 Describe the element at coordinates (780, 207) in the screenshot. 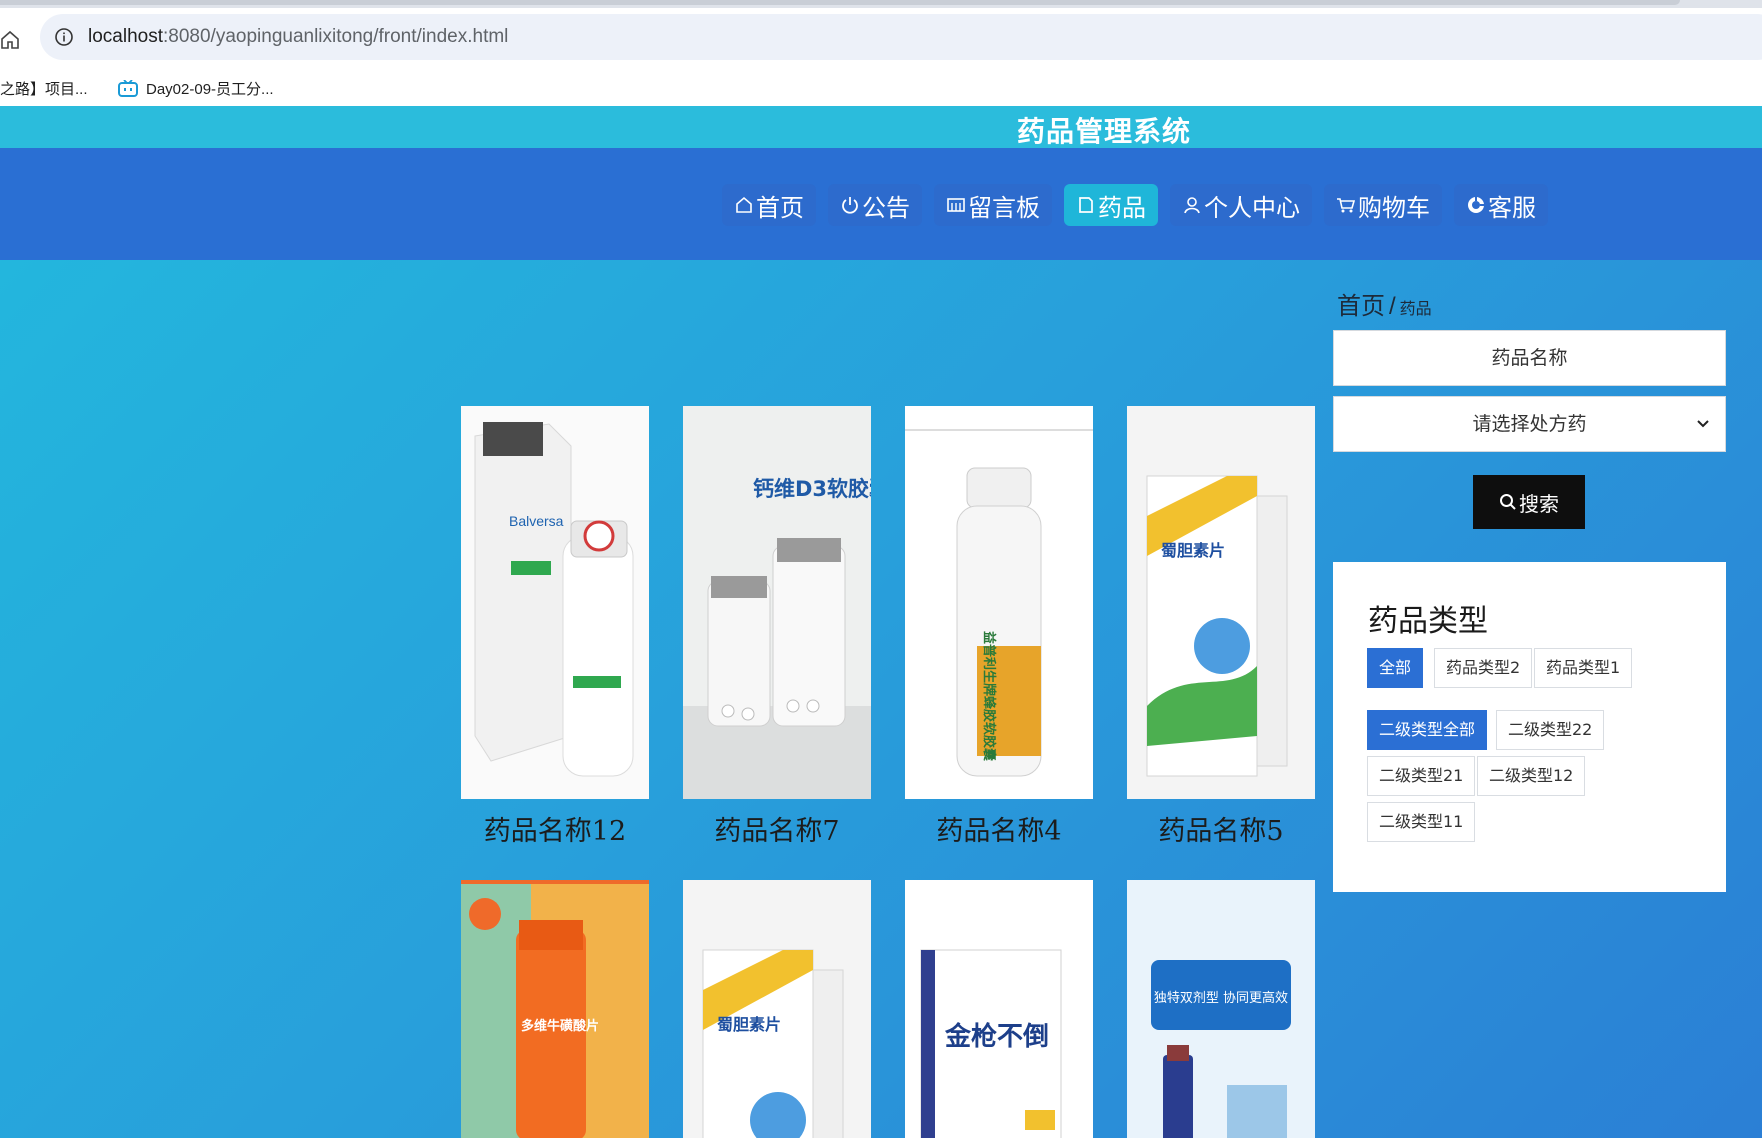

I see `nav-label: 首页` at that location.